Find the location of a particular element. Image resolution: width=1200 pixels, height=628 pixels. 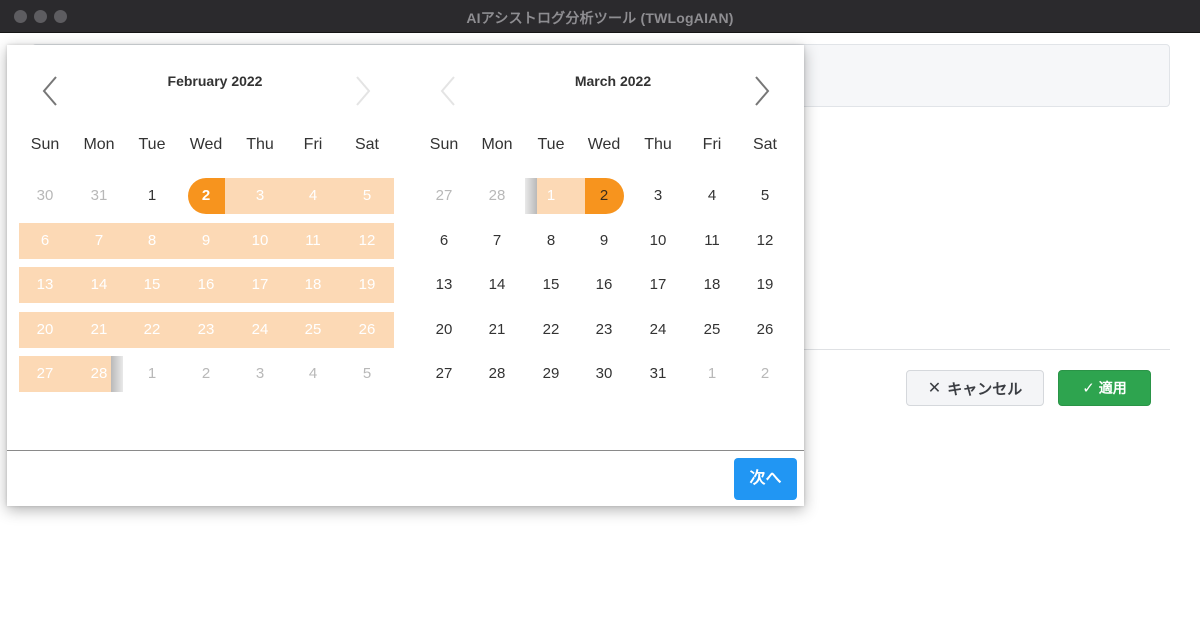

weekday-label: Mon is located at coordinates (99, 144).